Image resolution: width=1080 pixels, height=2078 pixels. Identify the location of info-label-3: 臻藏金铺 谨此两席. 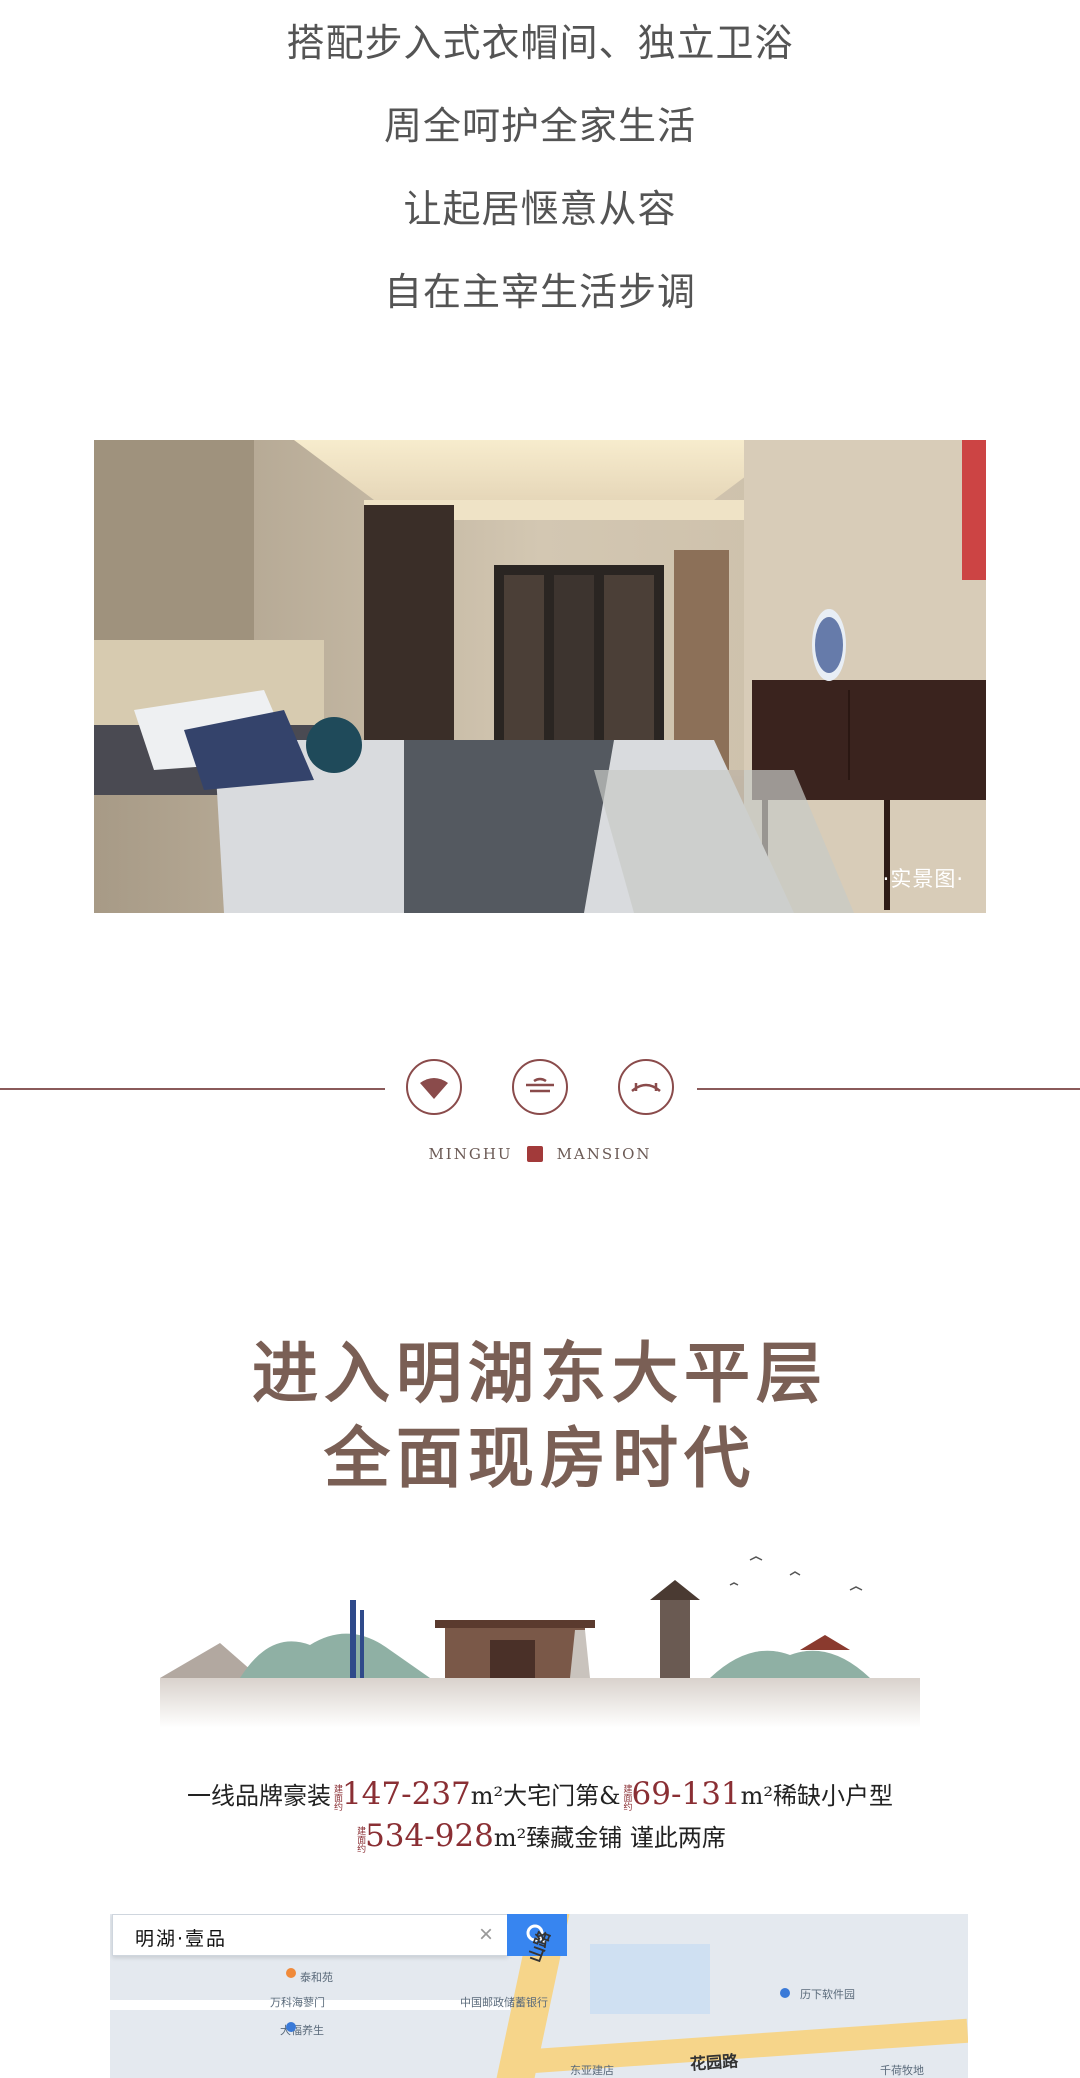
(626, 1838).